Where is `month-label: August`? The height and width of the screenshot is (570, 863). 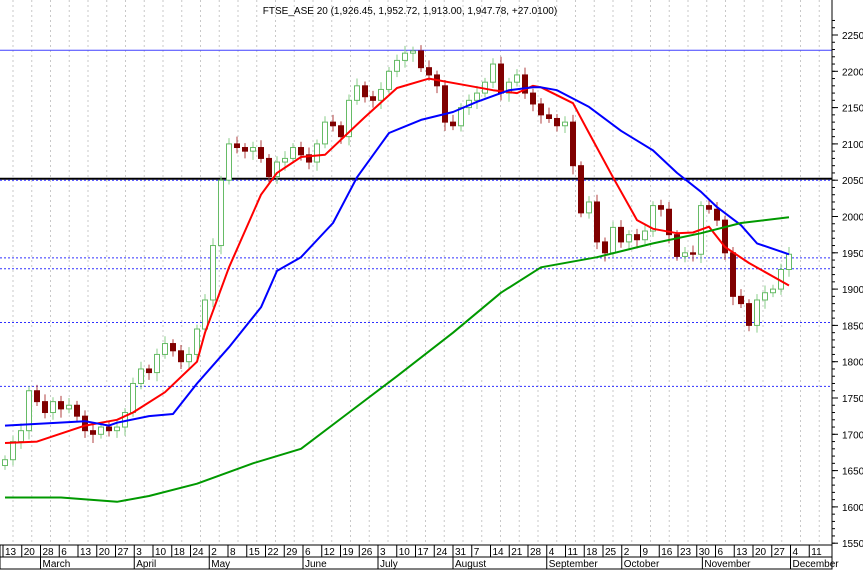
month-label: August is located at coordinates (470, 564).